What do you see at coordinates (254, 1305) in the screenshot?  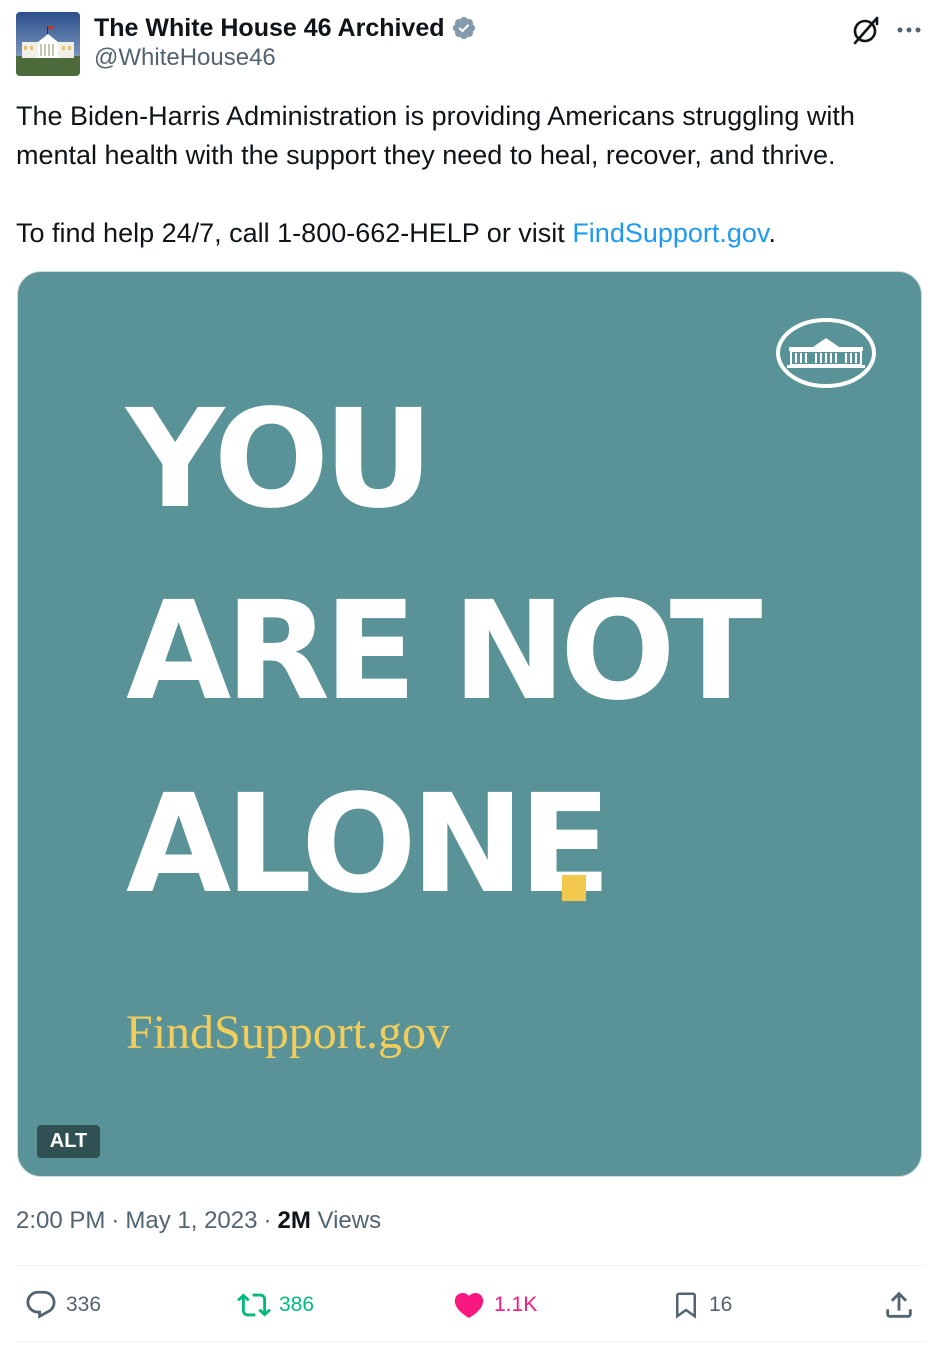 I see `retweet-icon` at bounding box center [254, 1305].